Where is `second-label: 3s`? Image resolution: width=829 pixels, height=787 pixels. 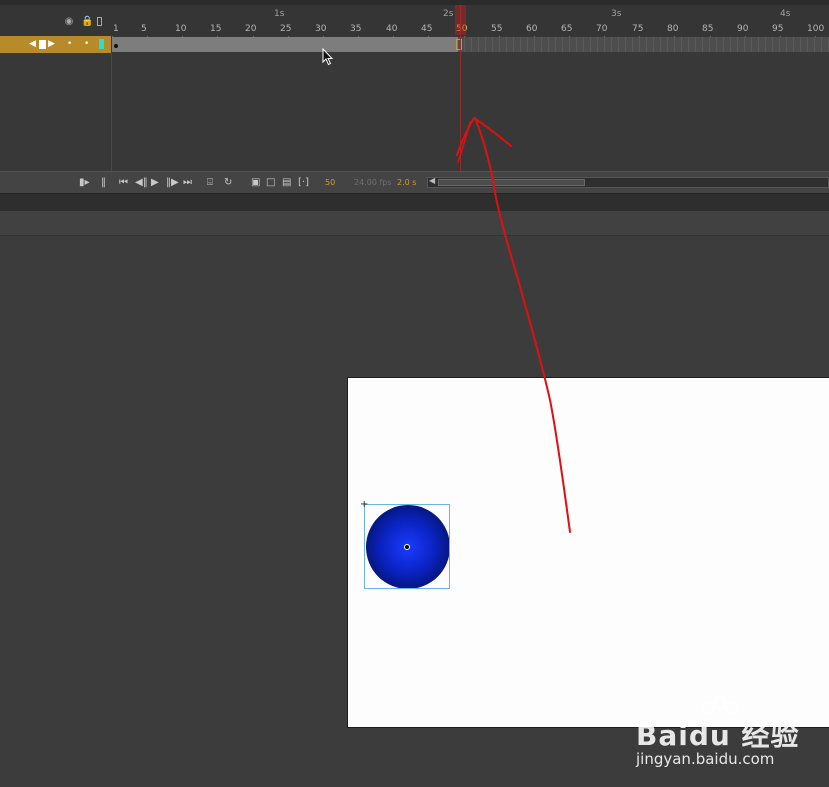
second-label: 3s is located at coordinates (616, 14).